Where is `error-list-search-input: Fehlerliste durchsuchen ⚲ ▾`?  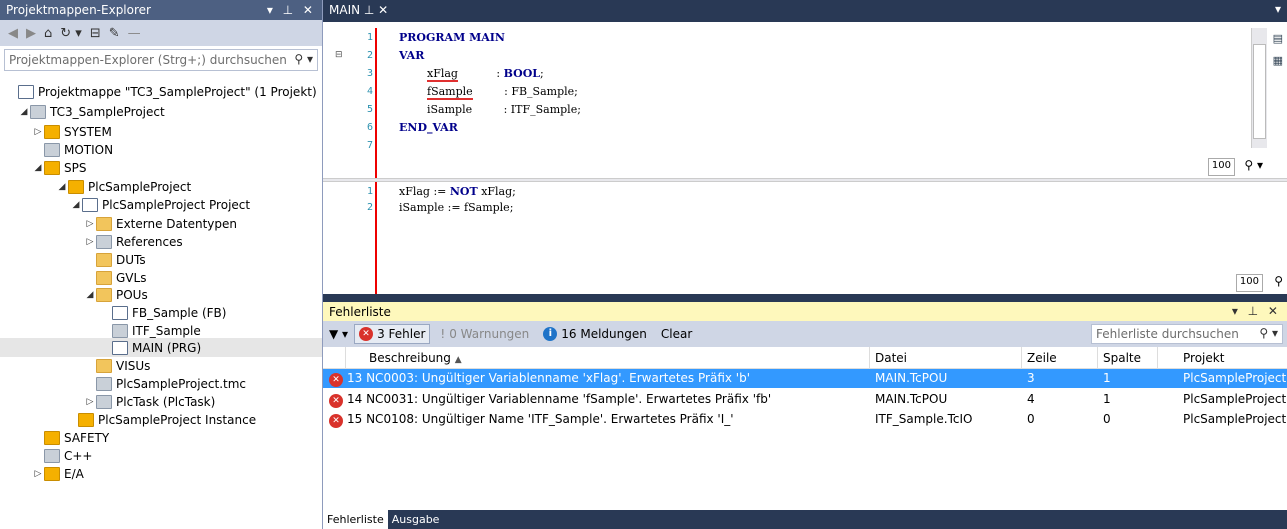 error-list-search-input: Fehlerliste durchsuchen ⚲ ▾ is located at coordinates (1187, 334).